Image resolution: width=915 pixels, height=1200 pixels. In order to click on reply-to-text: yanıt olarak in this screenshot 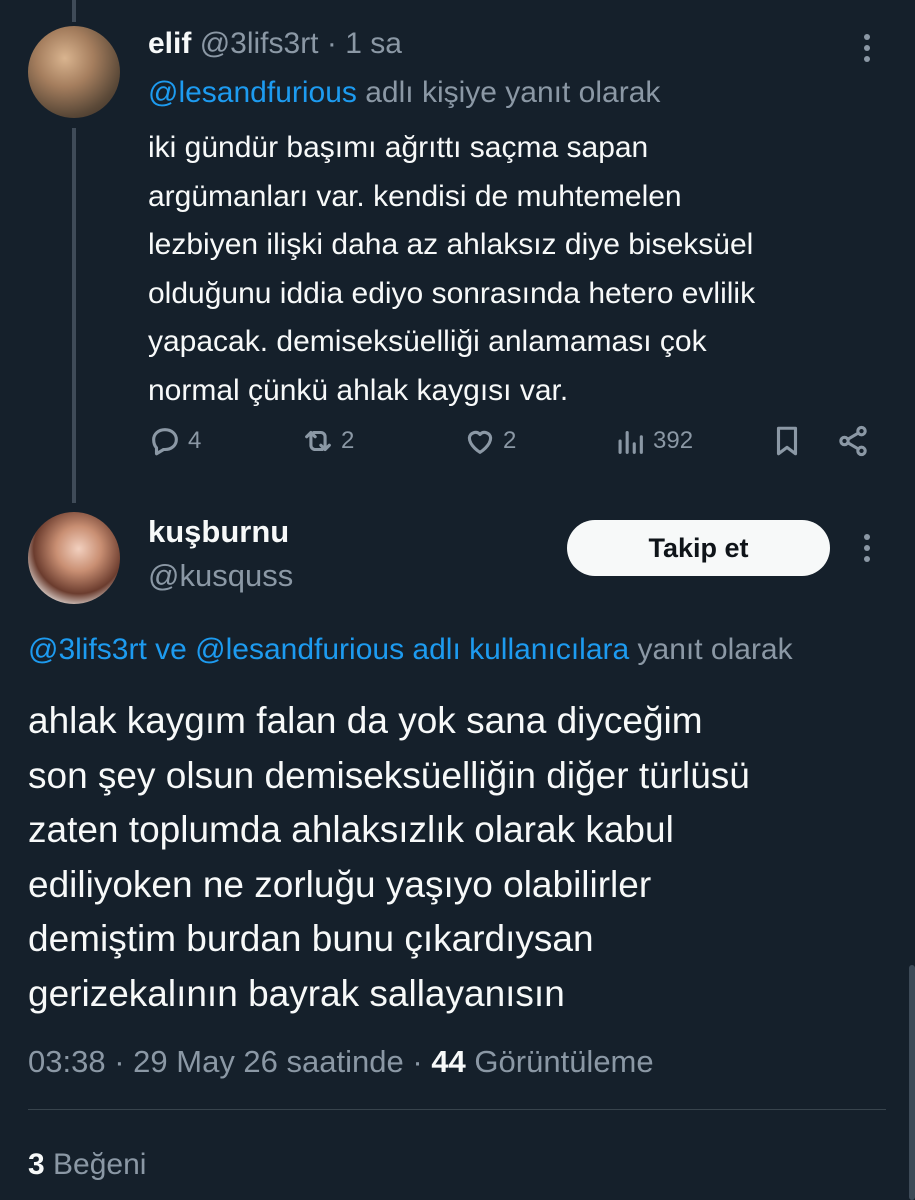, I will do `click(715, 649)`.